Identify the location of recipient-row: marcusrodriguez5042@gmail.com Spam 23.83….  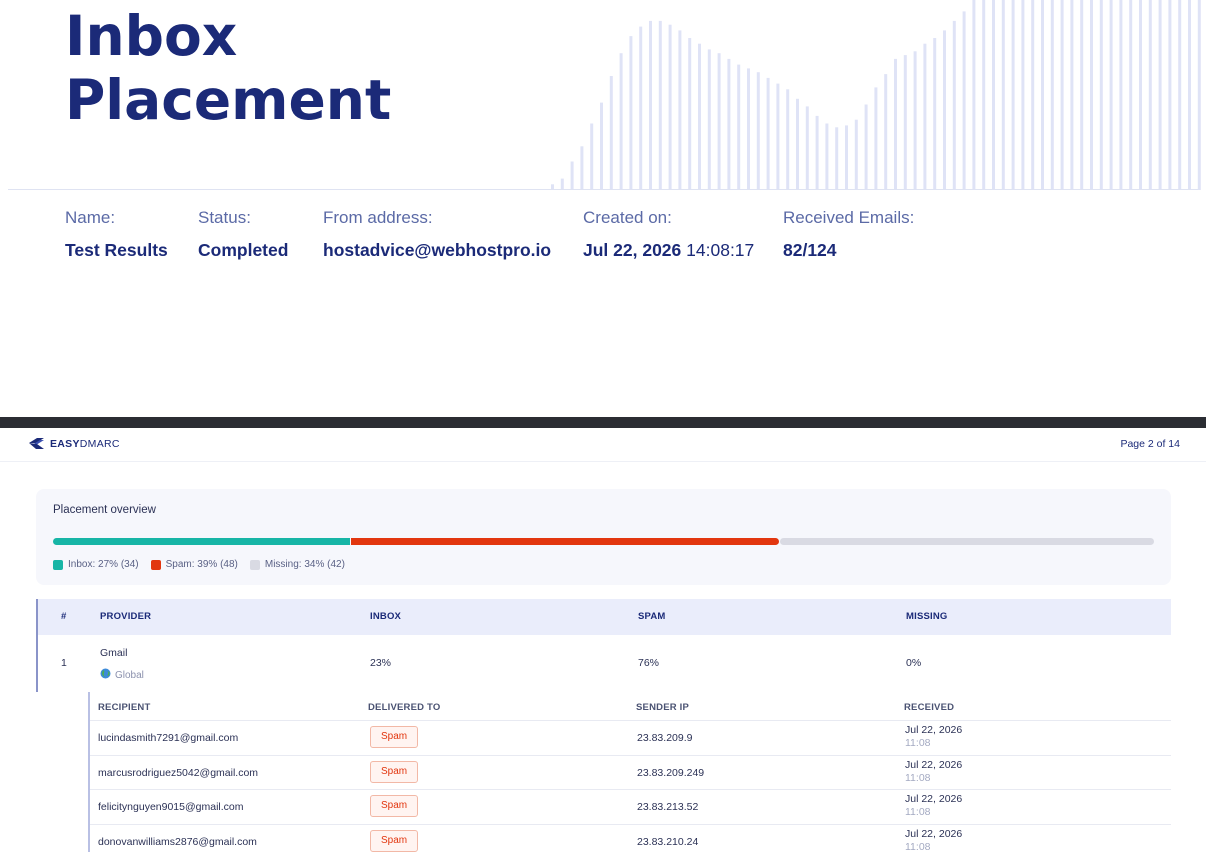
(630, 773).